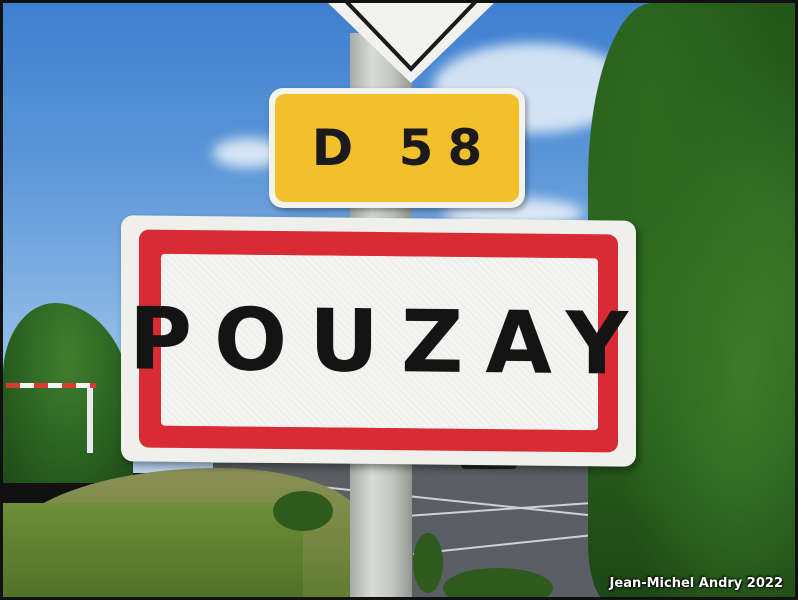 Image resolution: width=798 pixels, height=600 pixels. I want to click on route-number: D 58, so click(397, 148).